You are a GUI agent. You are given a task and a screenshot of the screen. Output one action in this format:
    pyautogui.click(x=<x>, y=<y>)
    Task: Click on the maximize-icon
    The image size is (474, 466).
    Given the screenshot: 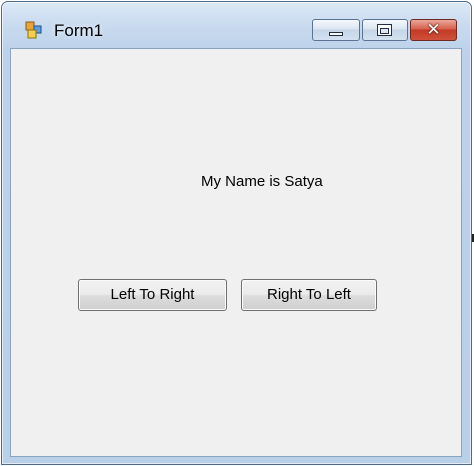 What is the action you would take?
    pyautogui.click(x=384, y=30)
    